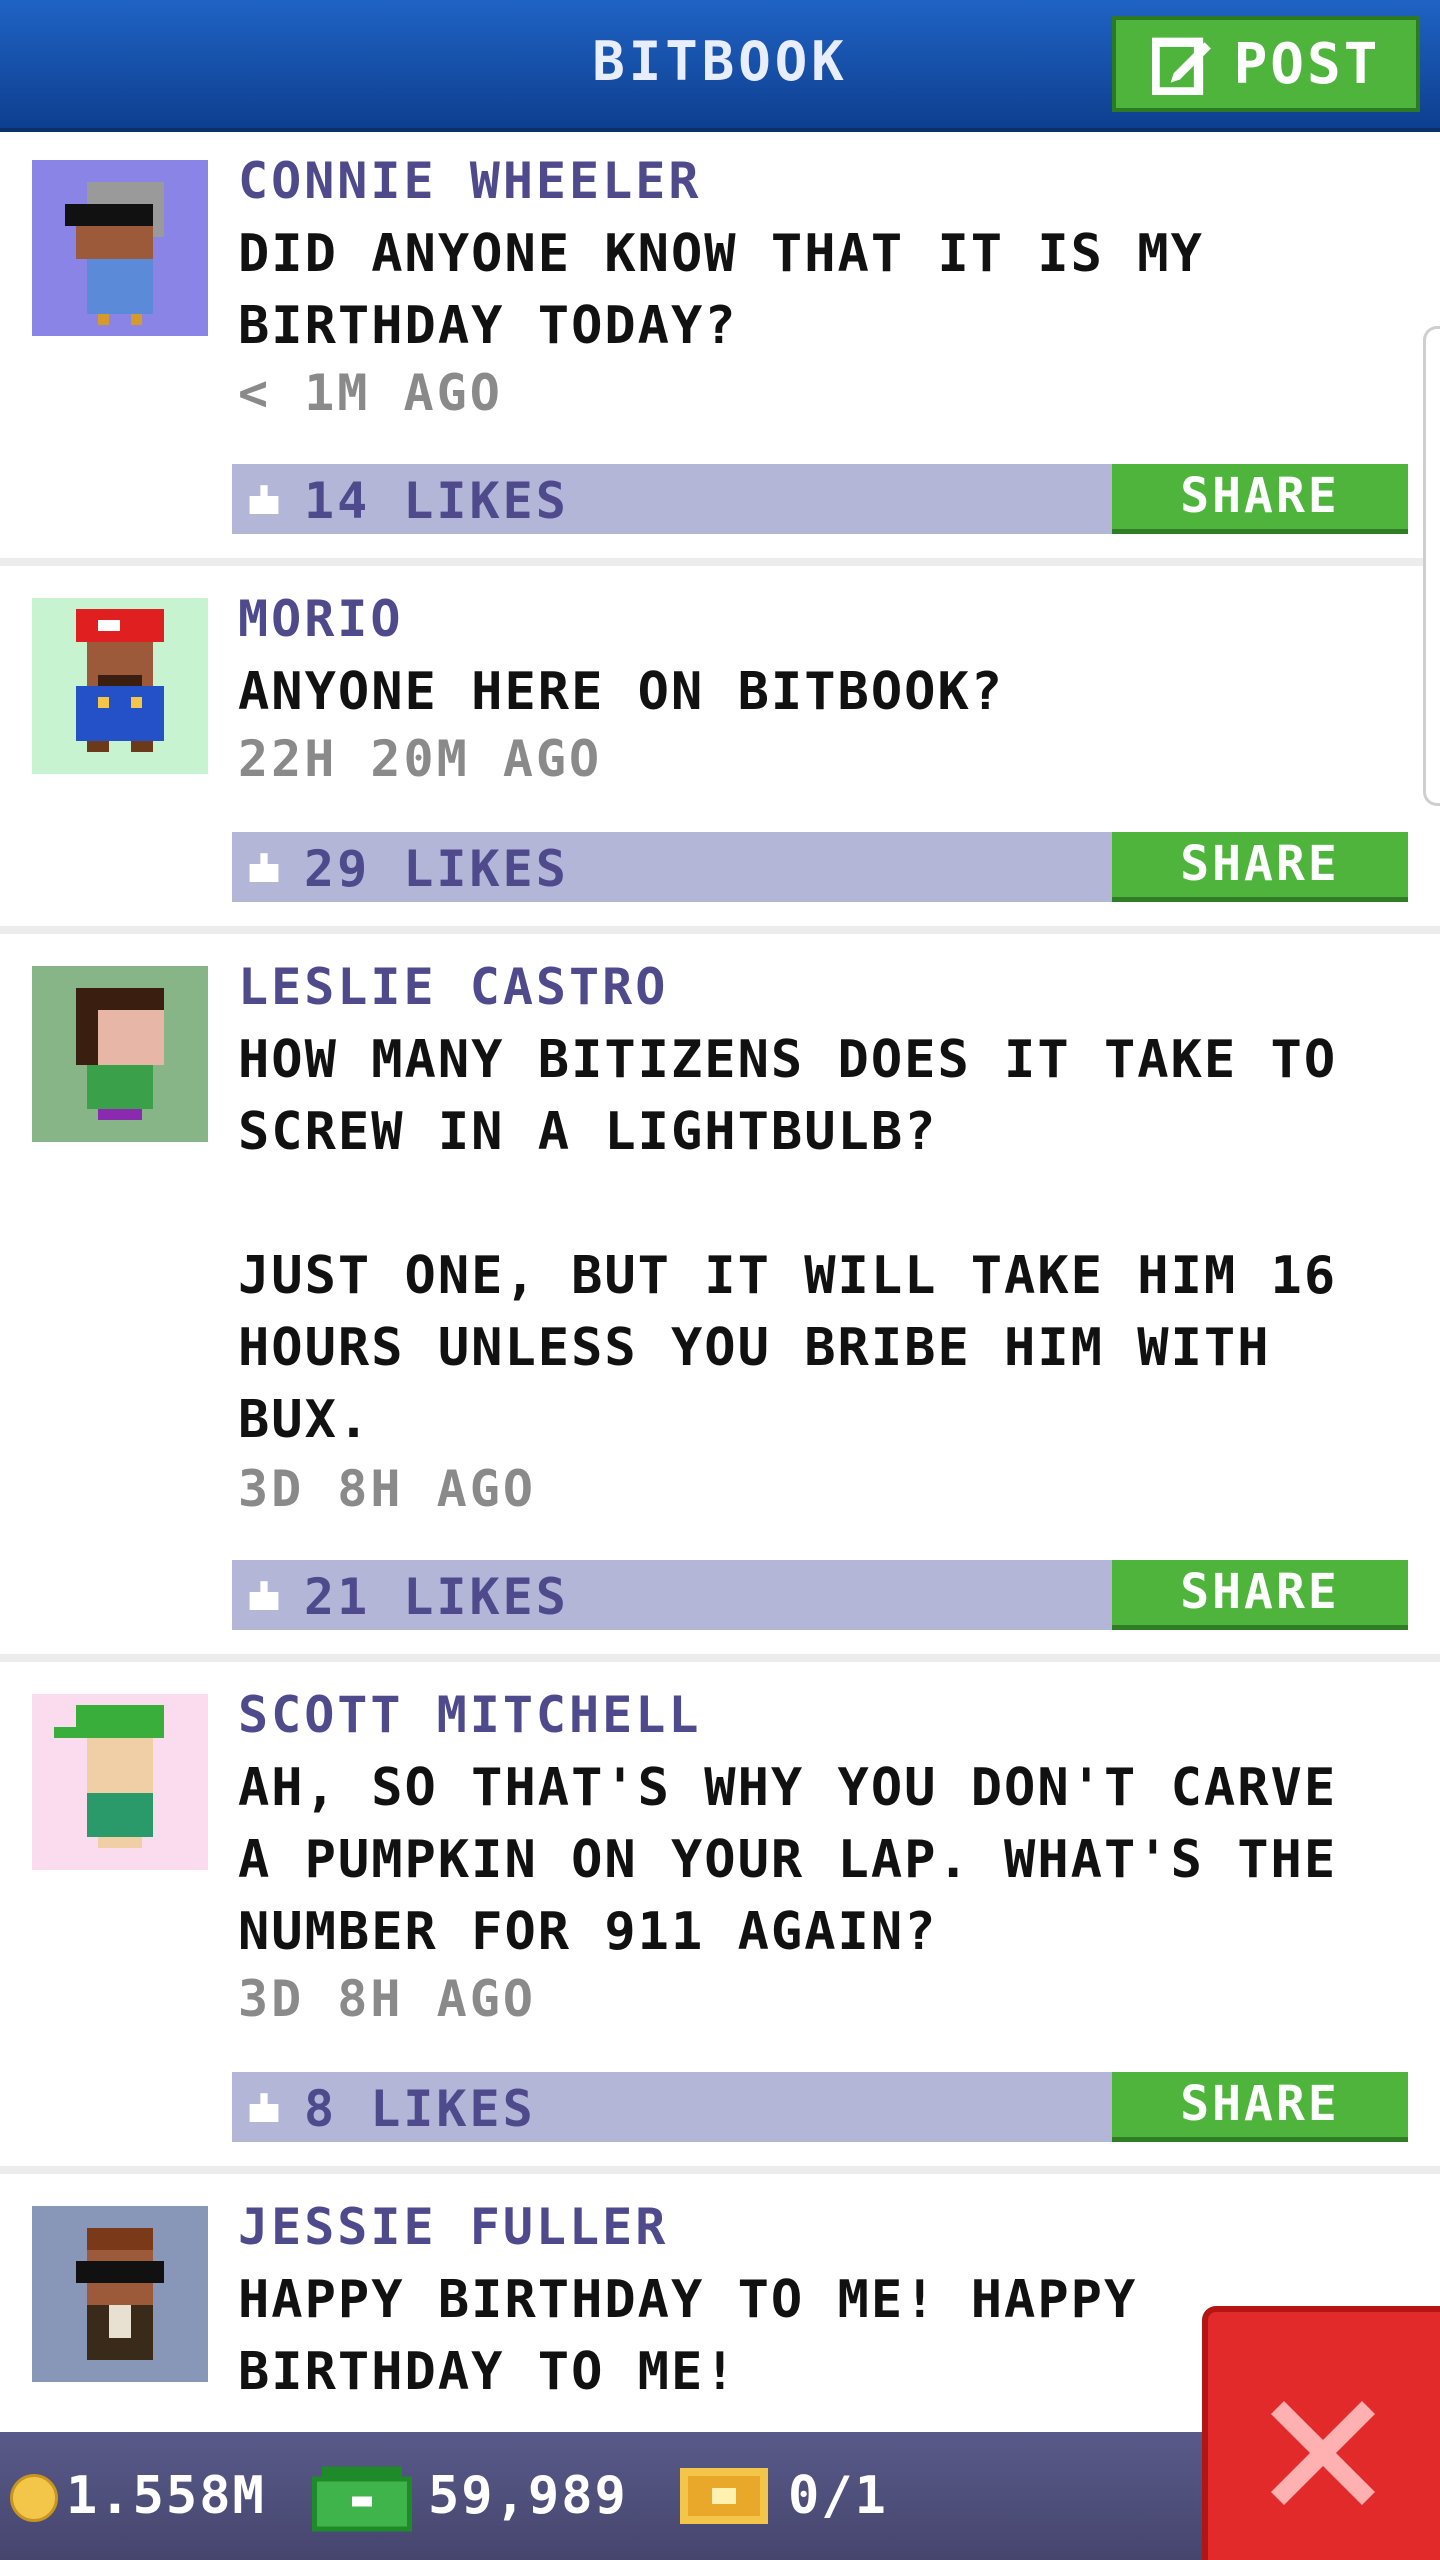 The image size is (1440, 2560). I want to click on like-bar: 29 LIKES SHARE, so click(820, 867).